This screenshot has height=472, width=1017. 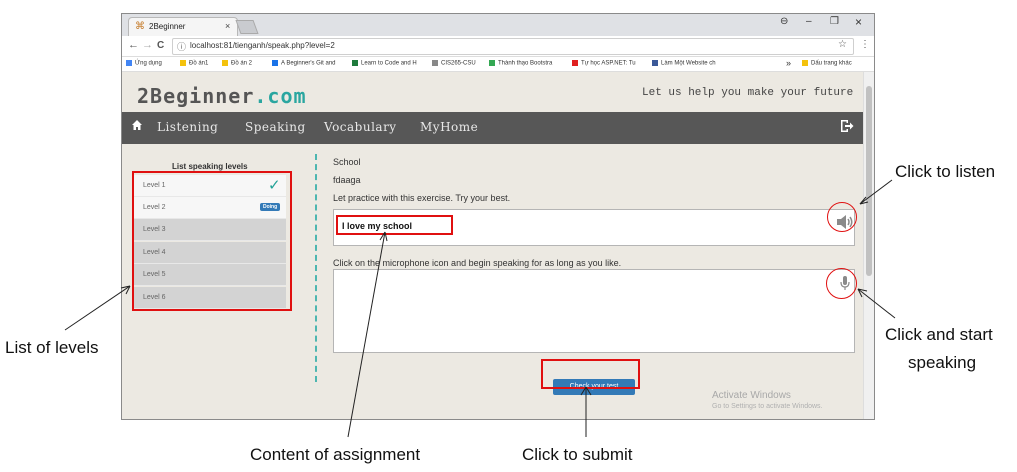 I want to click on arrow-levels, so click(x=97, y=308).